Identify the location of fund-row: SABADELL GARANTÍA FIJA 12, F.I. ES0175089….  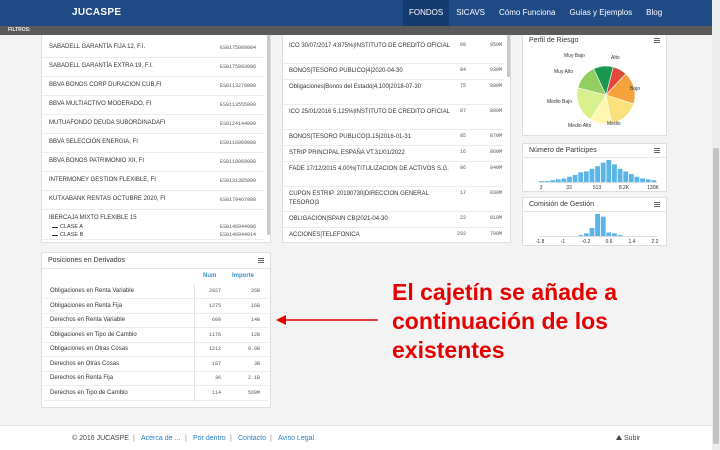
(153, 48).